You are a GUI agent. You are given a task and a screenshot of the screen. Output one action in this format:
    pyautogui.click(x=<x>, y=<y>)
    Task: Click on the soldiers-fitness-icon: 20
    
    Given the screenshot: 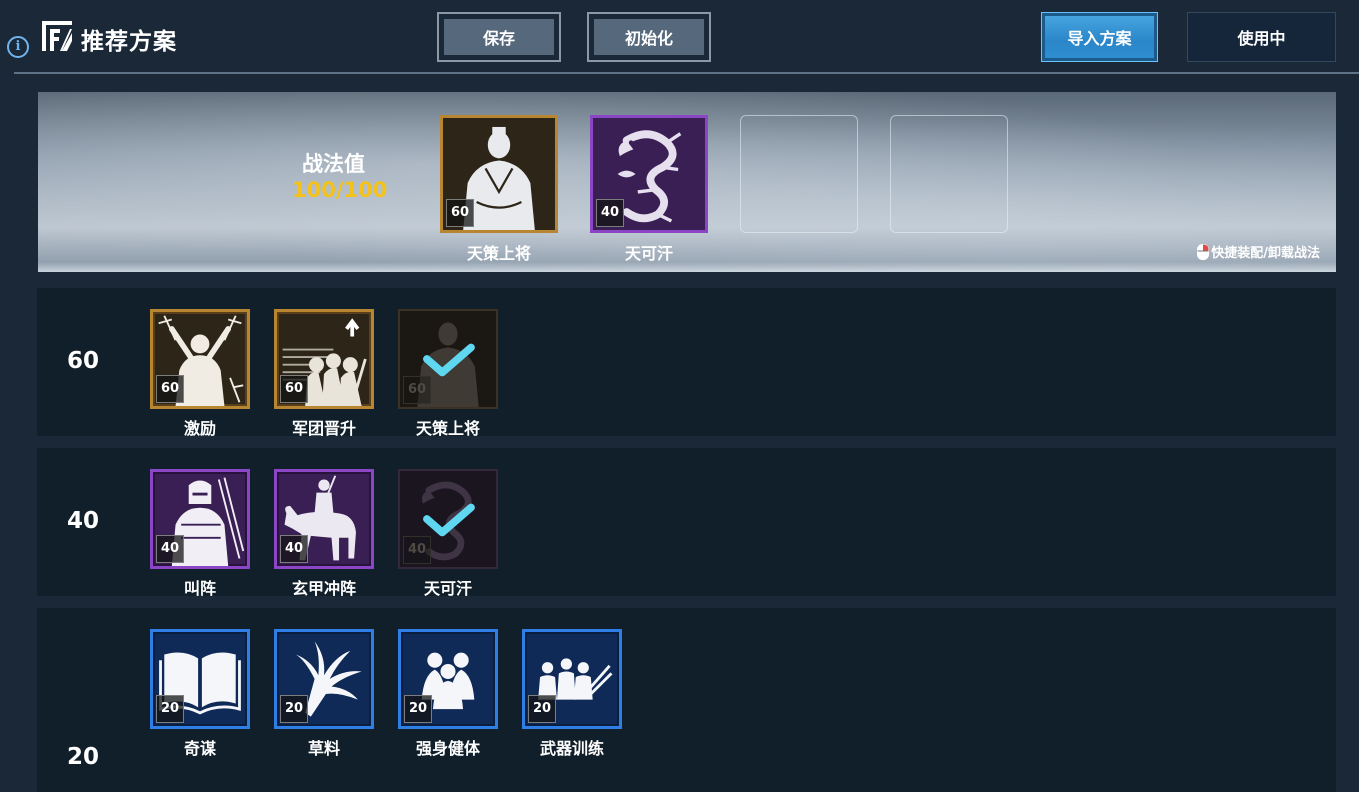 What is the action you would take?
    pyautogui.click(x=448, y=679)
    